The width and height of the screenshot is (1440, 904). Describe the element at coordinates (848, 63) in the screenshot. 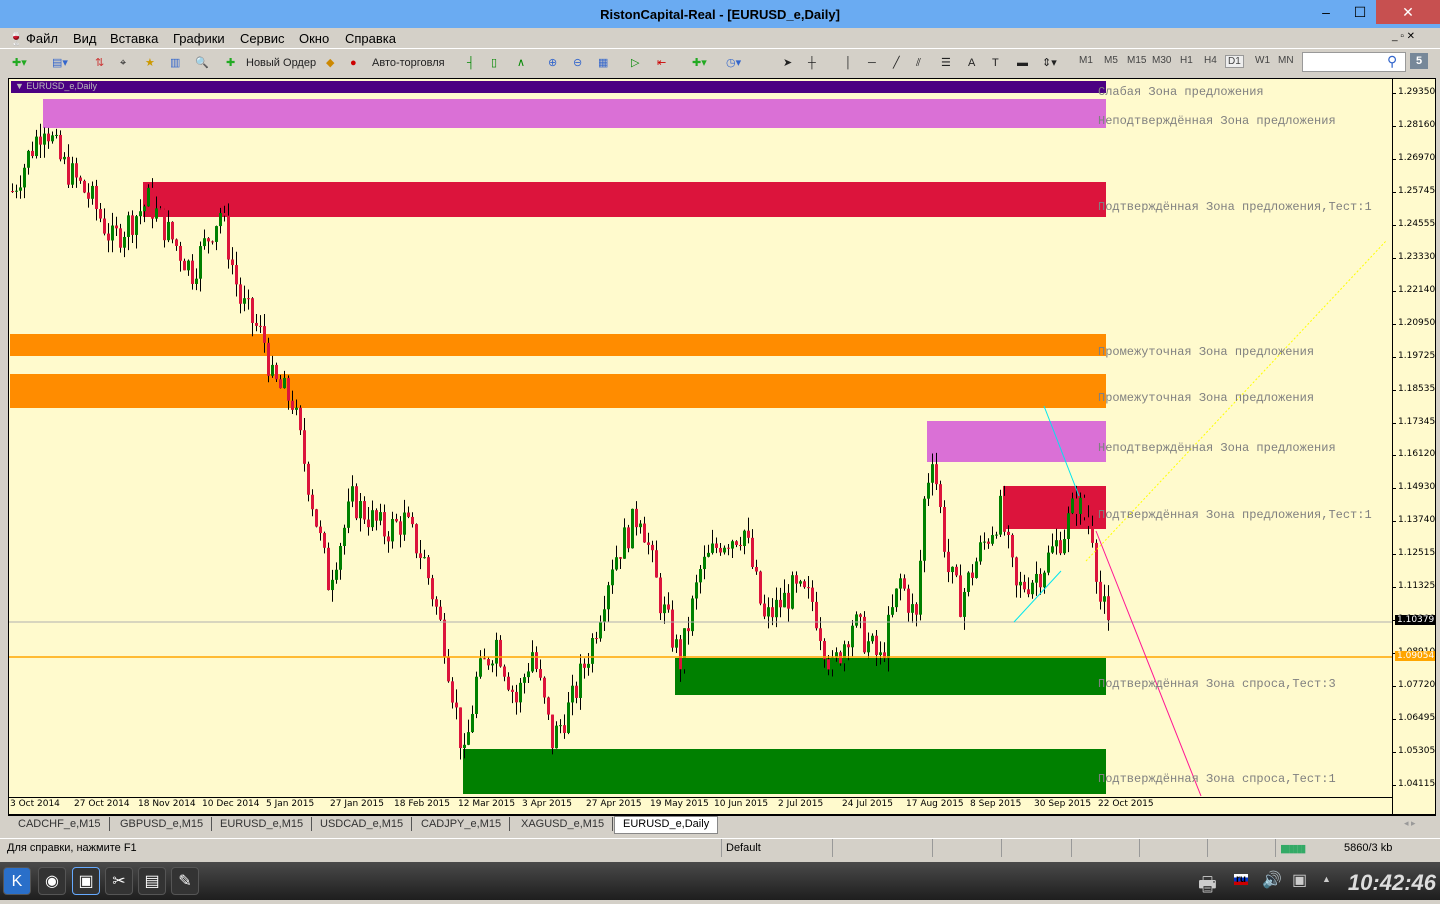

I see `vertical-line-icon: │` at that location.